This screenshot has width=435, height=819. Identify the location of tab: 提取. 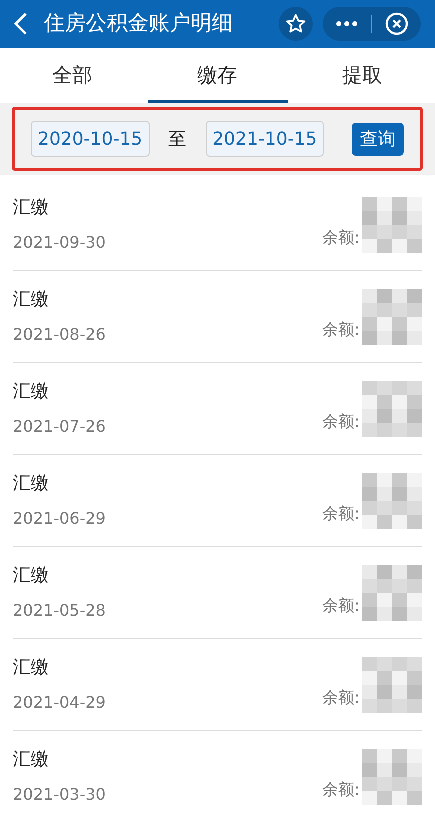
(362, 75).